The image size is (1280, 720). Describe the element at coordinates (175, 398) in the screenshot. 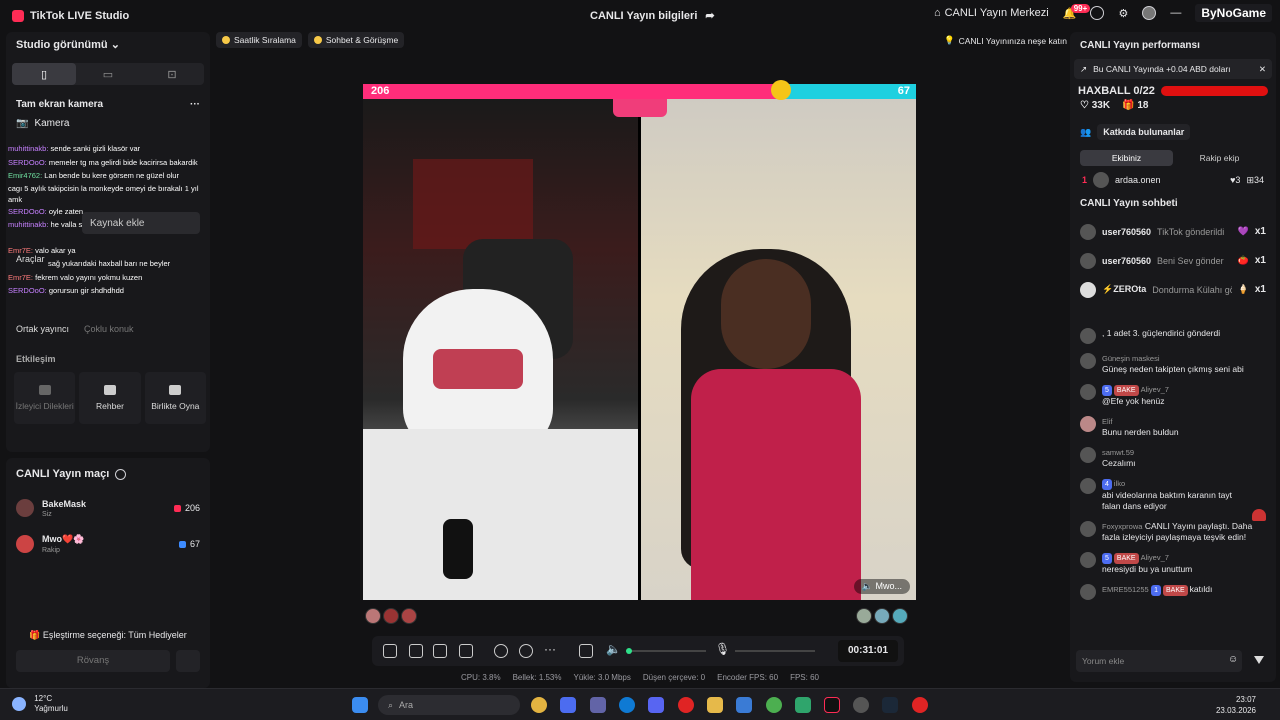

I see `play-together-tile: Birlikte Oyna` at that location.